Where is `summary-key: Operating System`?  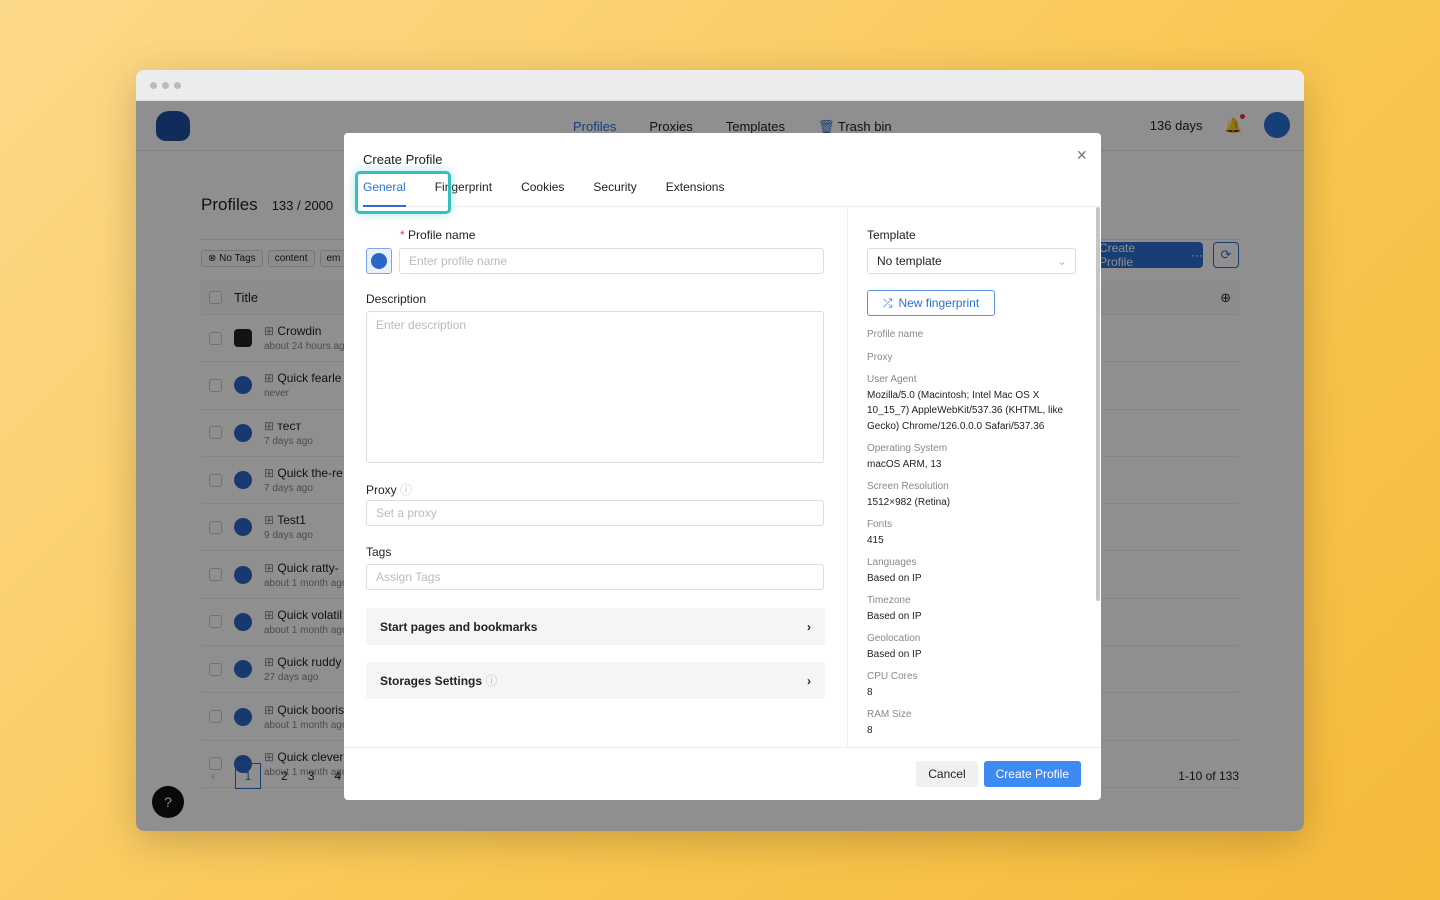 summary-key: Operating System is located at coordinates (907, 448).